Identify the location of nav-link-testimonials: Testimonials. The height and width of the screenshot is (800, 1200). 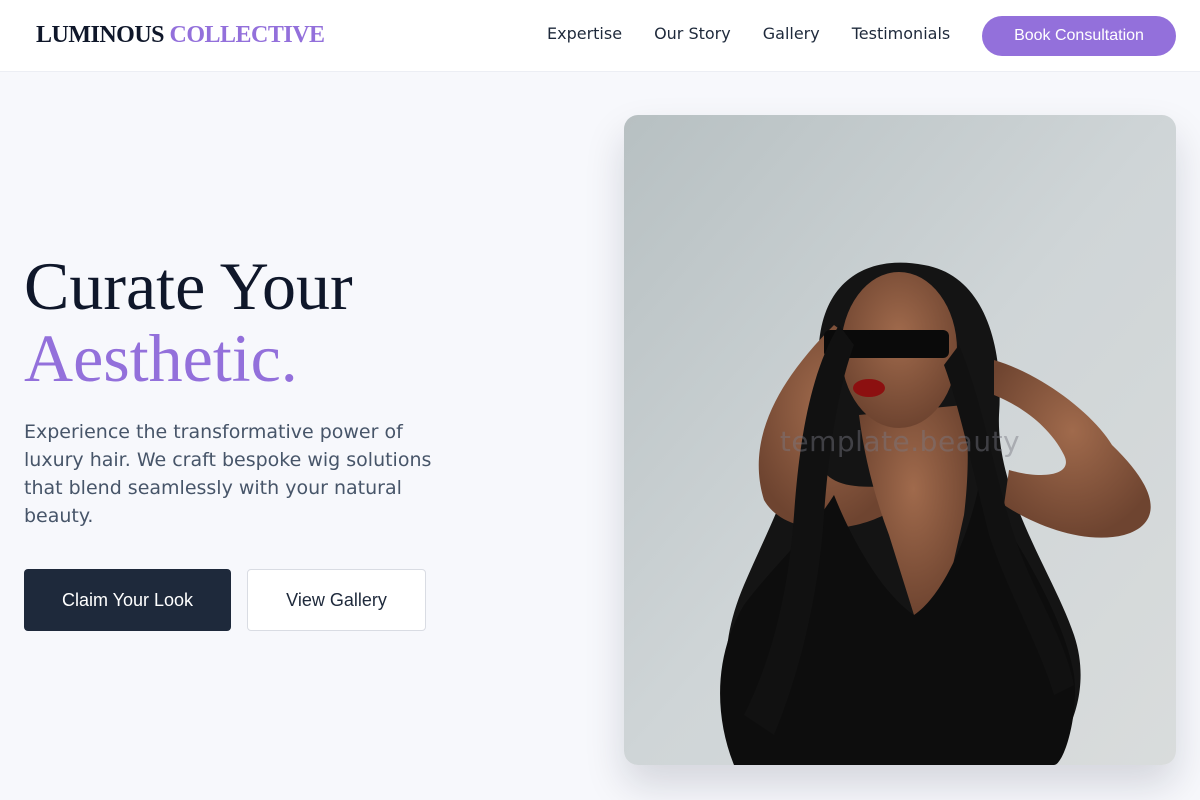
(901, 34).